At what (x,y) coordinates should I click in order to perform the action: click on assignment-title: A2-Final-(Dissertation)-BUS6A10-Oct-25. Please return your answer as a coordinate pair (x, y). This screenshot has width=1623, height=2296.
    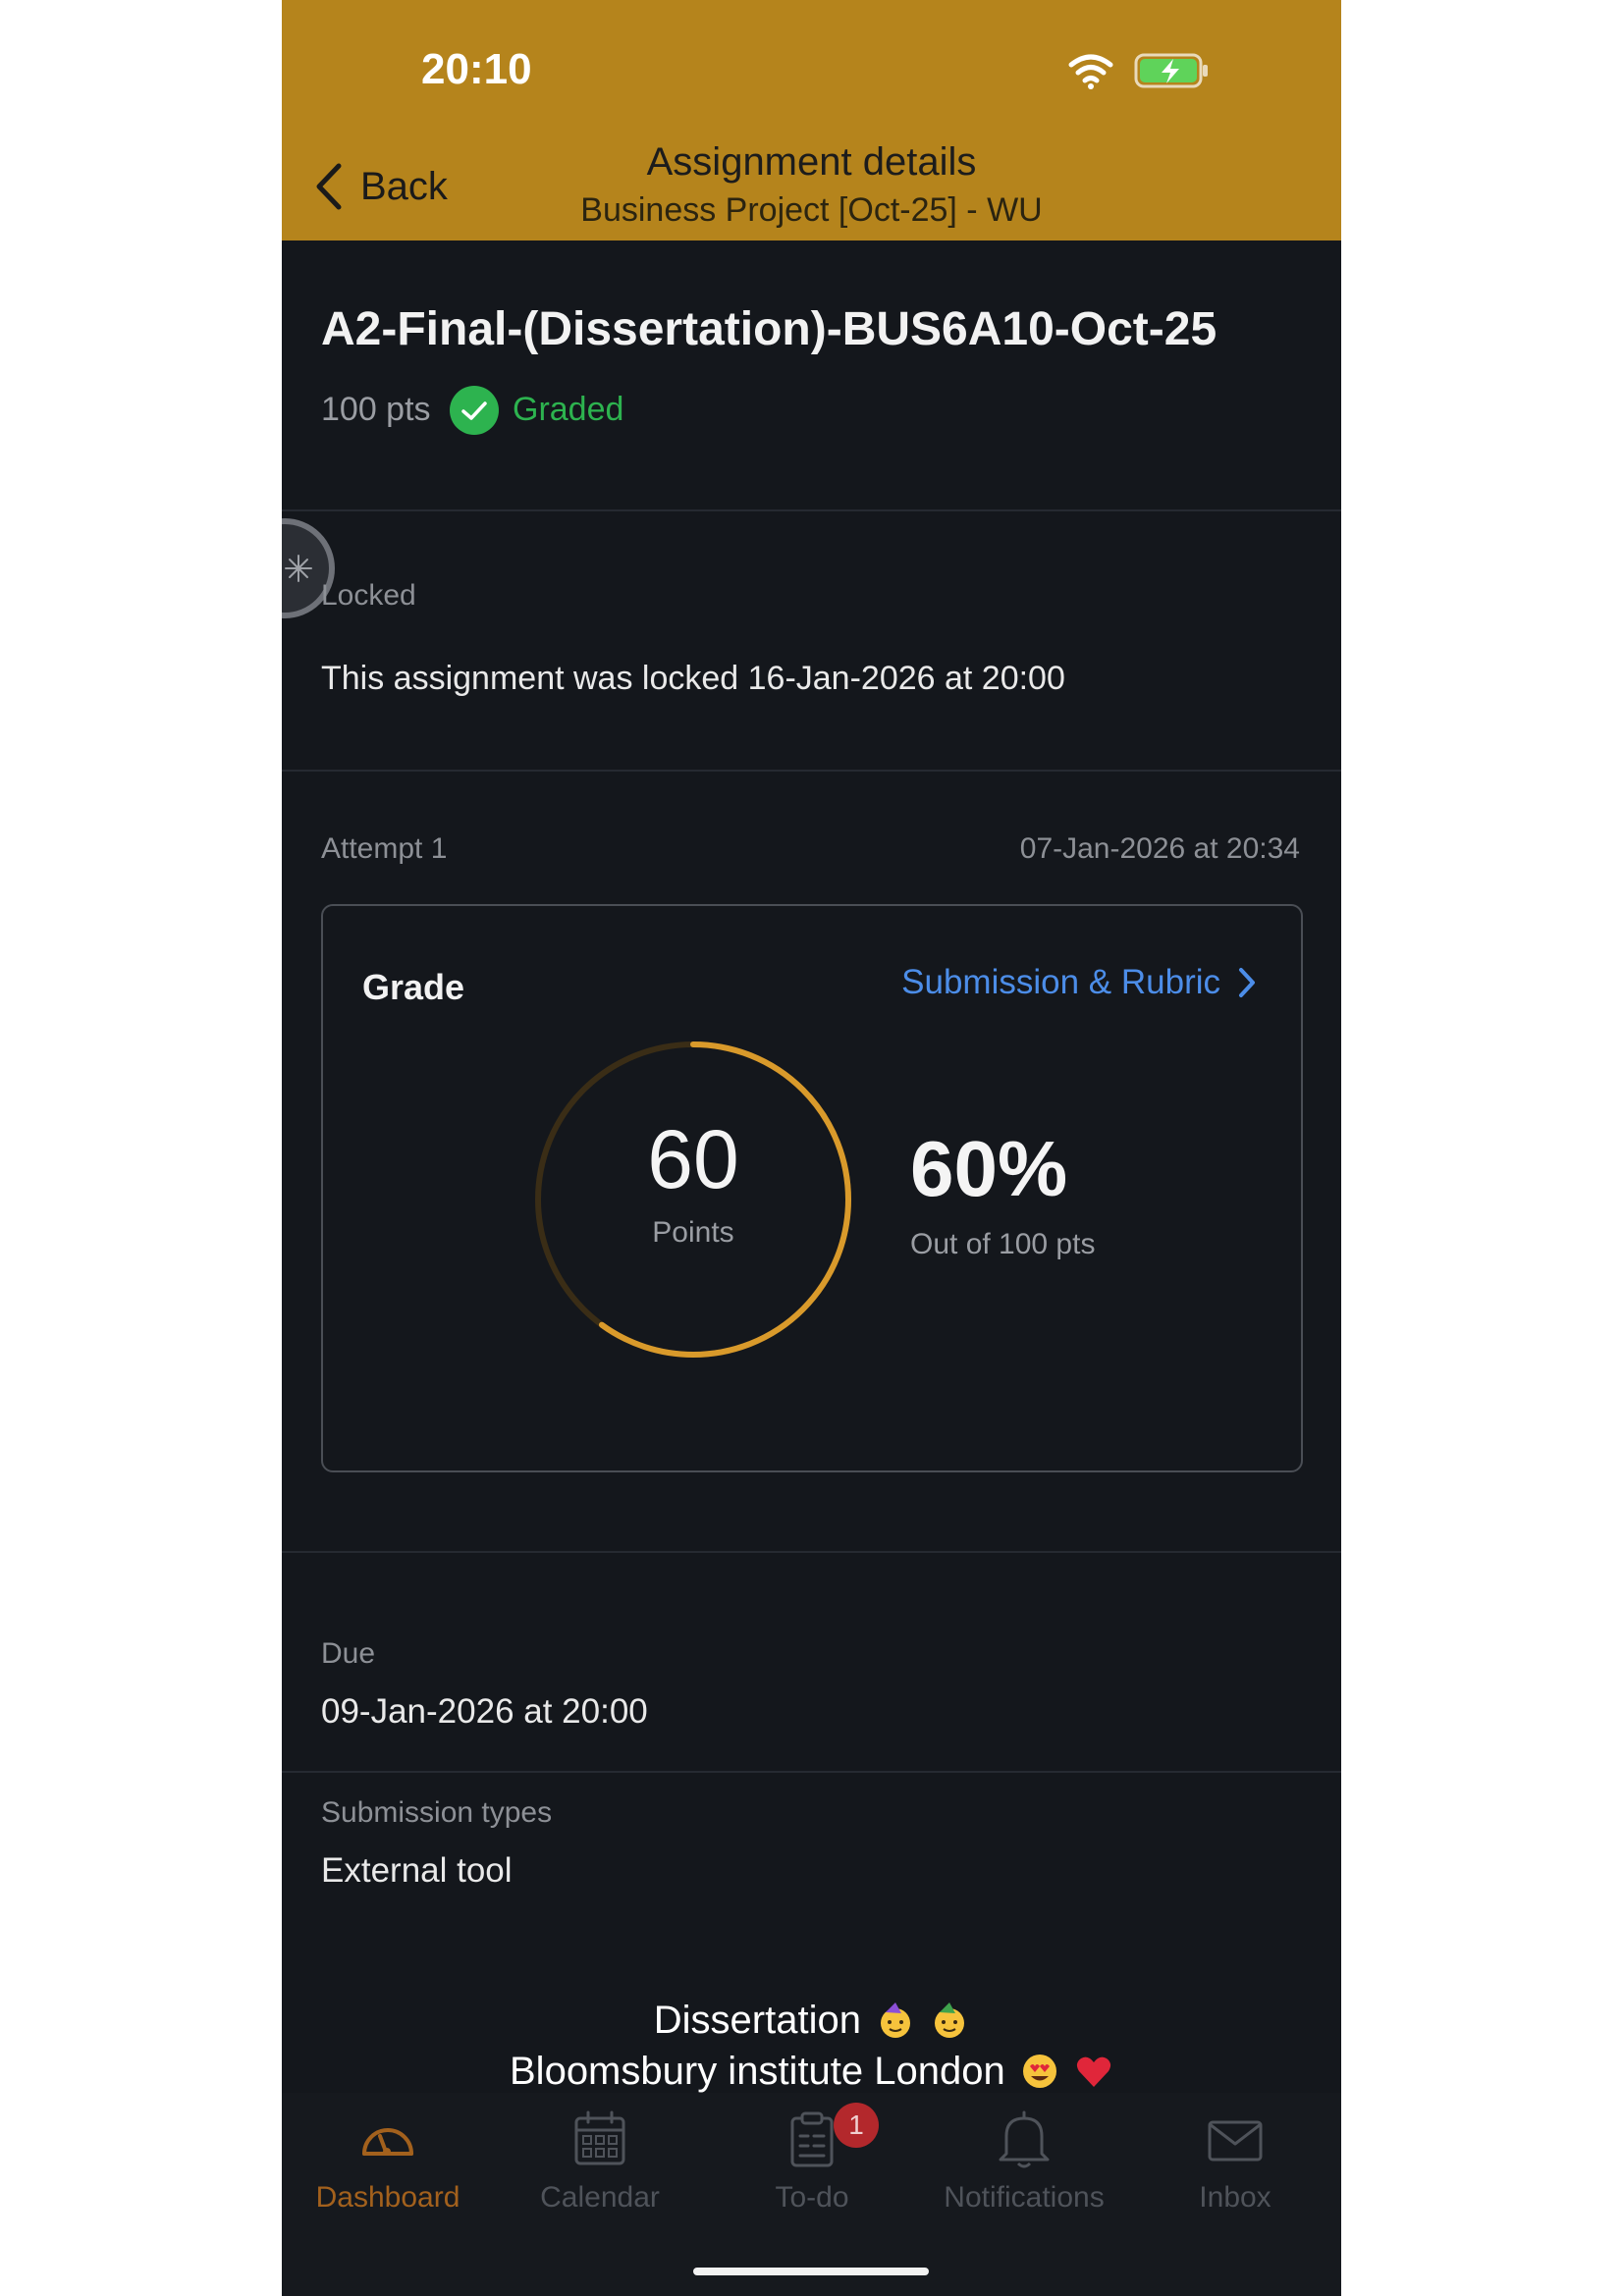
    Looking at the image, I should click on (769, 329).